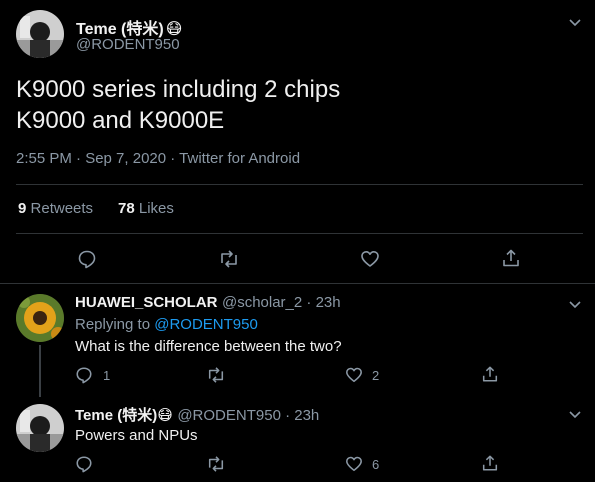 The image size is (595, 482). I want to click on likes-count: 78, so click(126, 208).